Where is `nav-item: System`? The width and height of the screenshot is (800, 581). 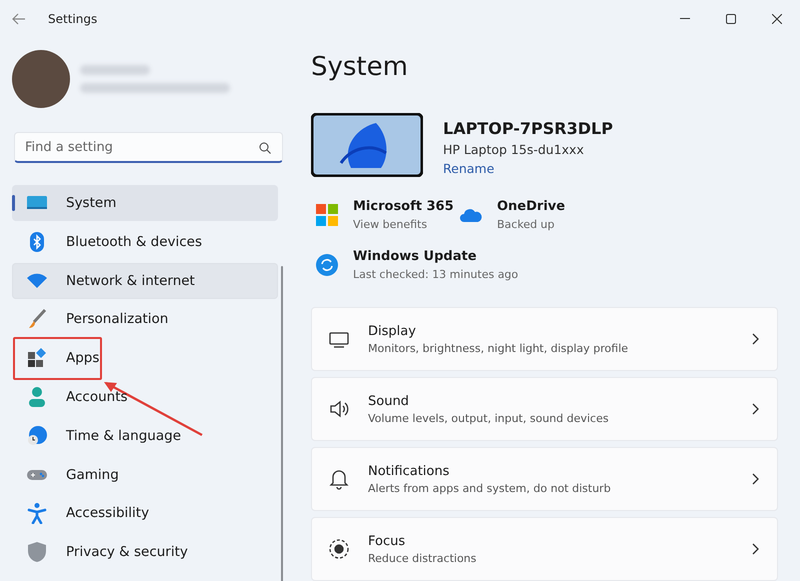
nav-item: System is located at coordinates (145, 203).